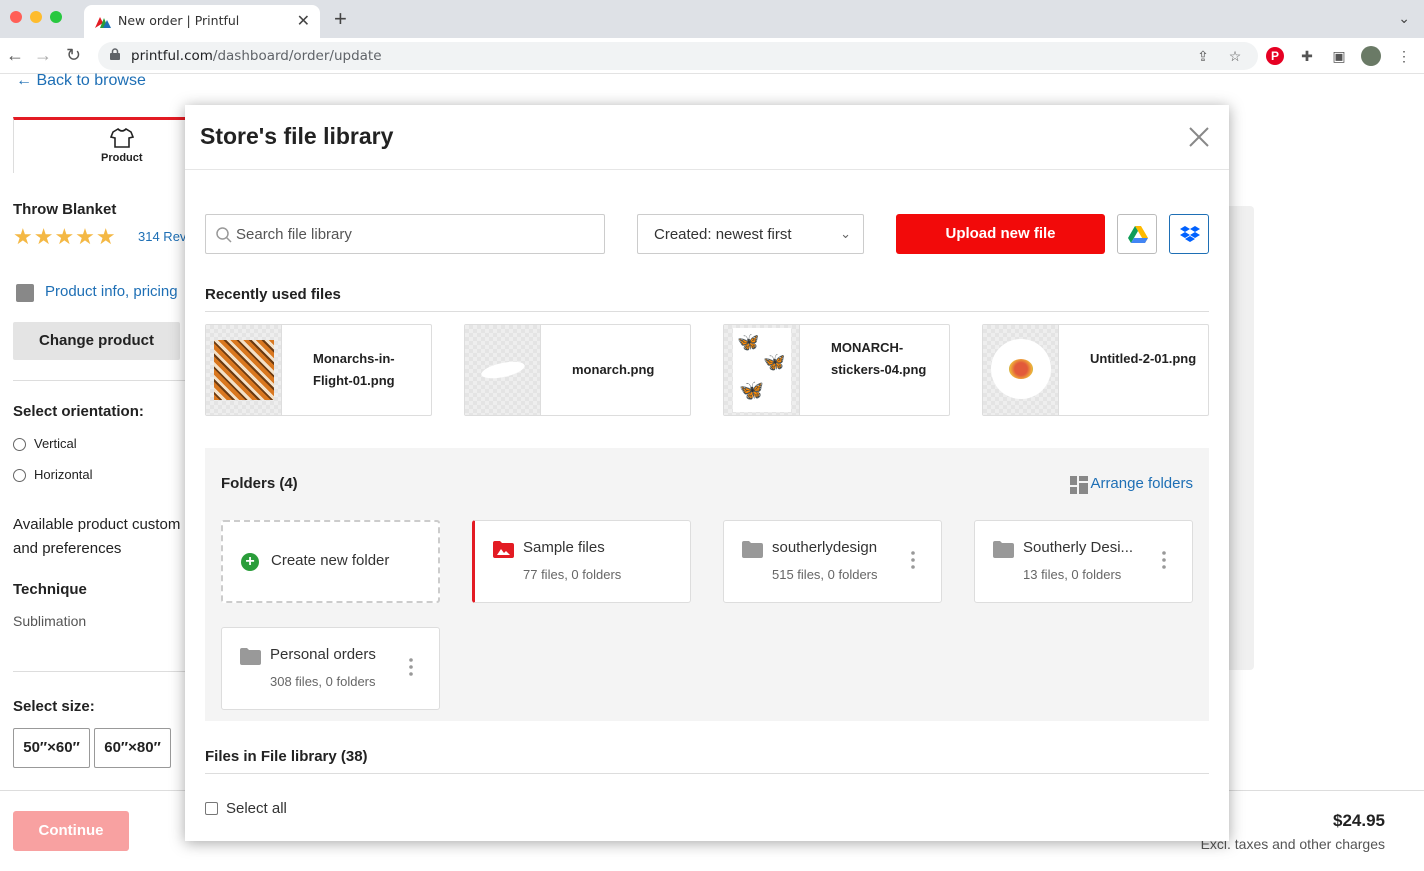 This screenshot has height=871, width=1424. Describe the element at coordinates (50, 621) in the screenshot. I see `technique-value: Sublimation` at that location.